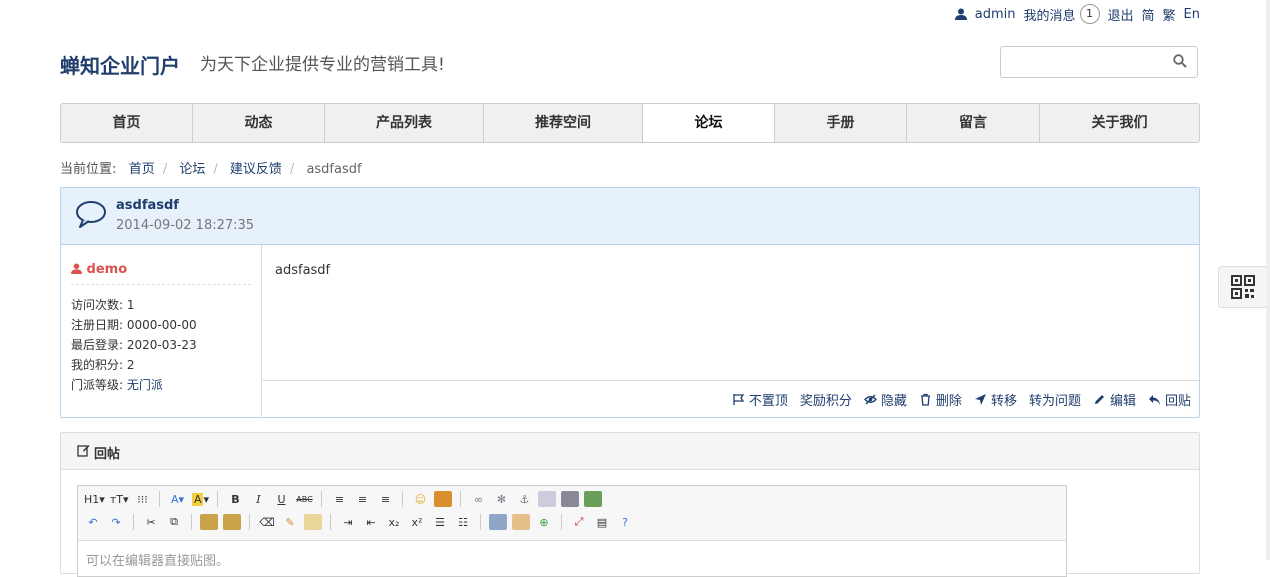 Image resolution: width=1270 pixels, height=577 pixels. I want to click on author-name-text: demo, so click(107, 269).